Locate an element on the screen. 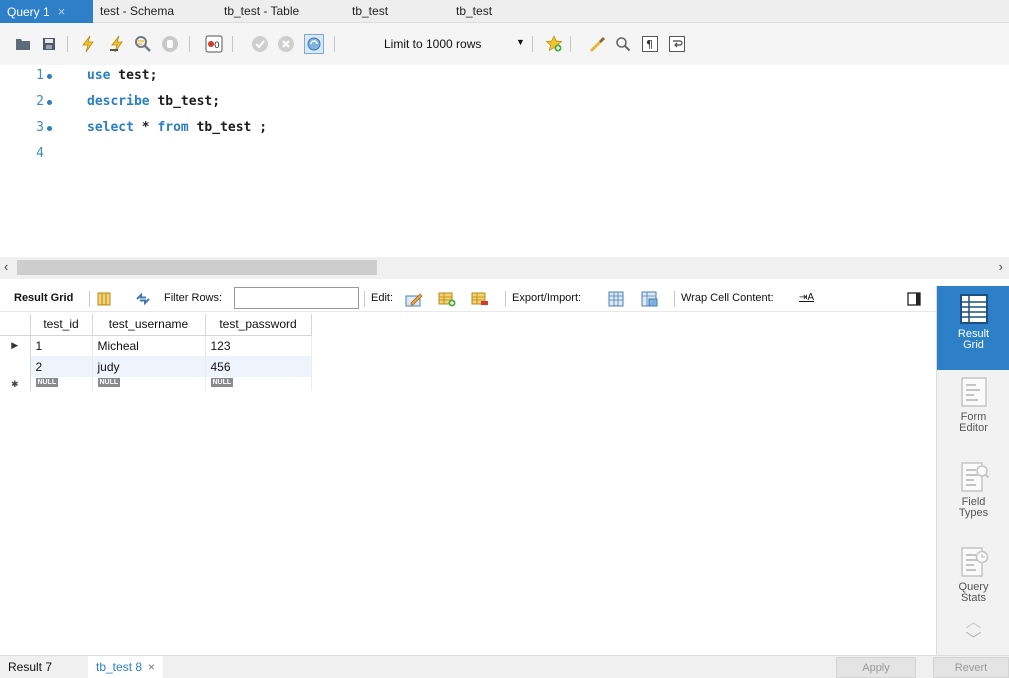 The width and height of the screenshot is (1009, 678). field-types-view-button: Field Types is located at coordinates (973, 501).